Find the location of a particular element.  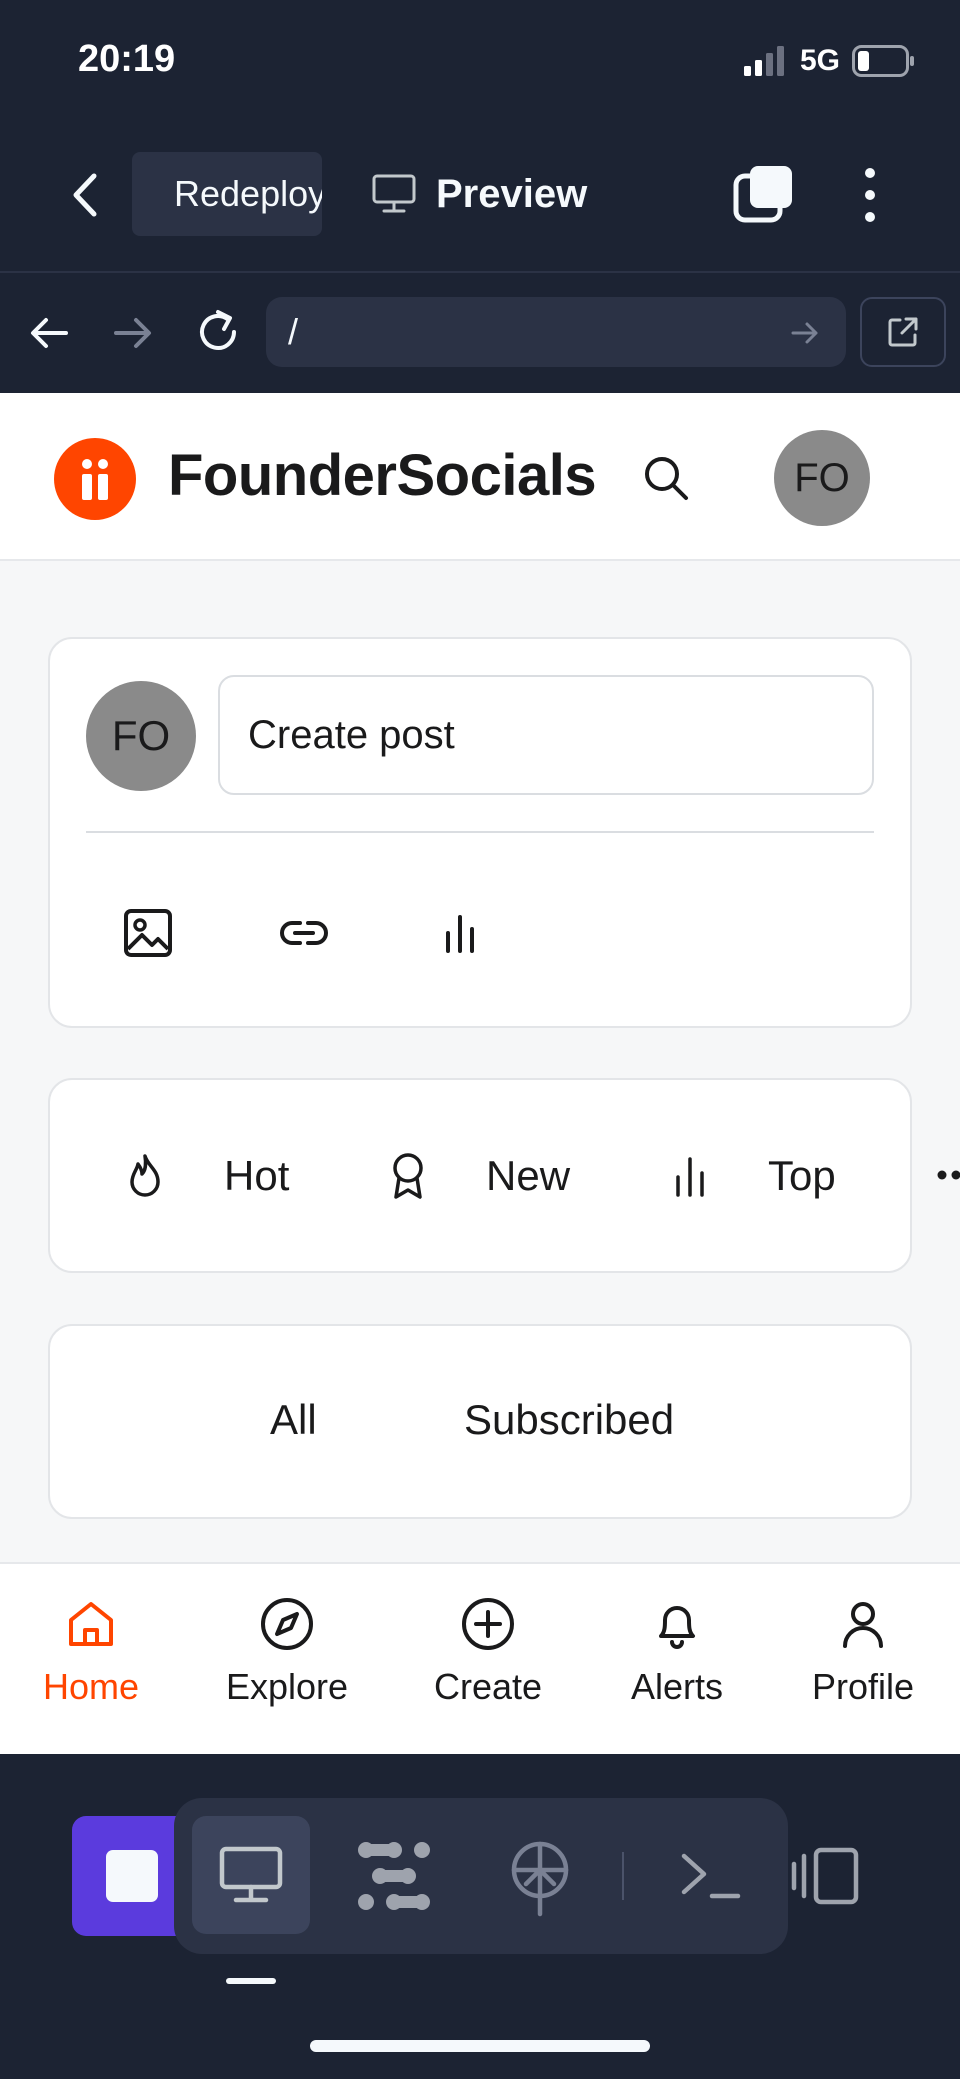

nav-alerts: Alerts is located at coordinates (677, 1661).